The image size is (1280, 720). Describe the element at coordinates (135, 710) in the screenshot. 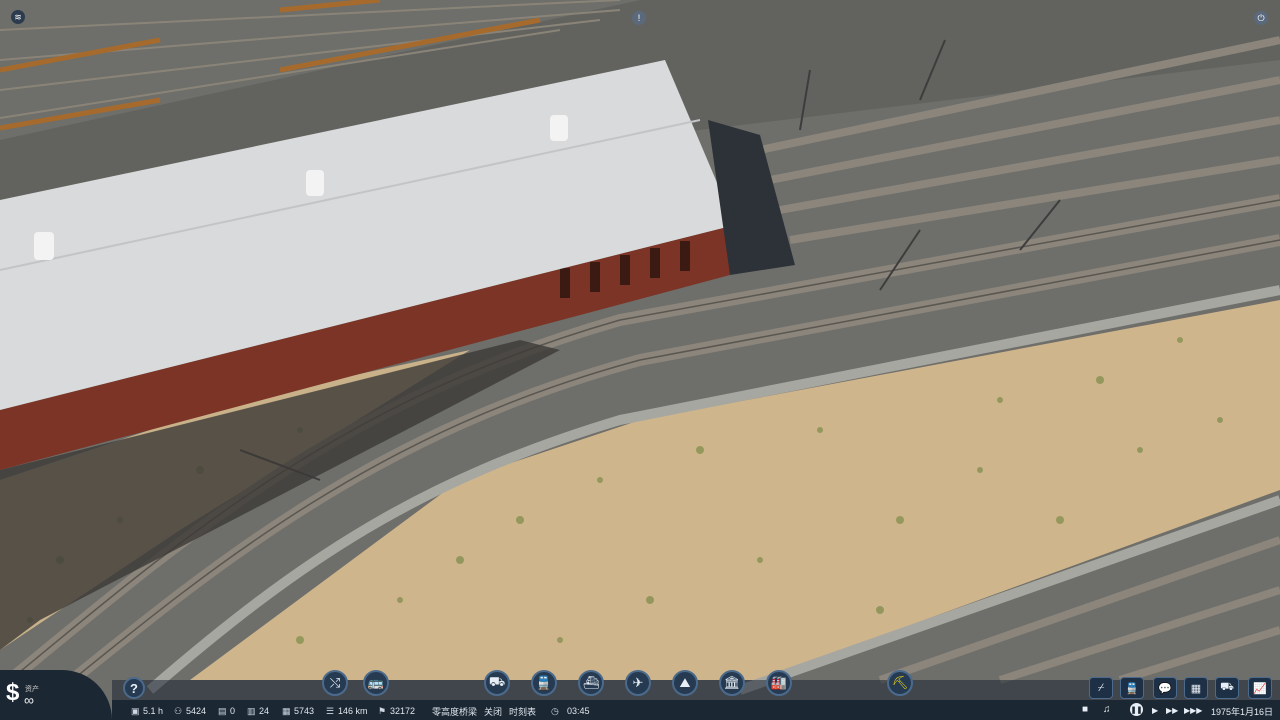

I see `hourglass-icon: ▣` at that location.